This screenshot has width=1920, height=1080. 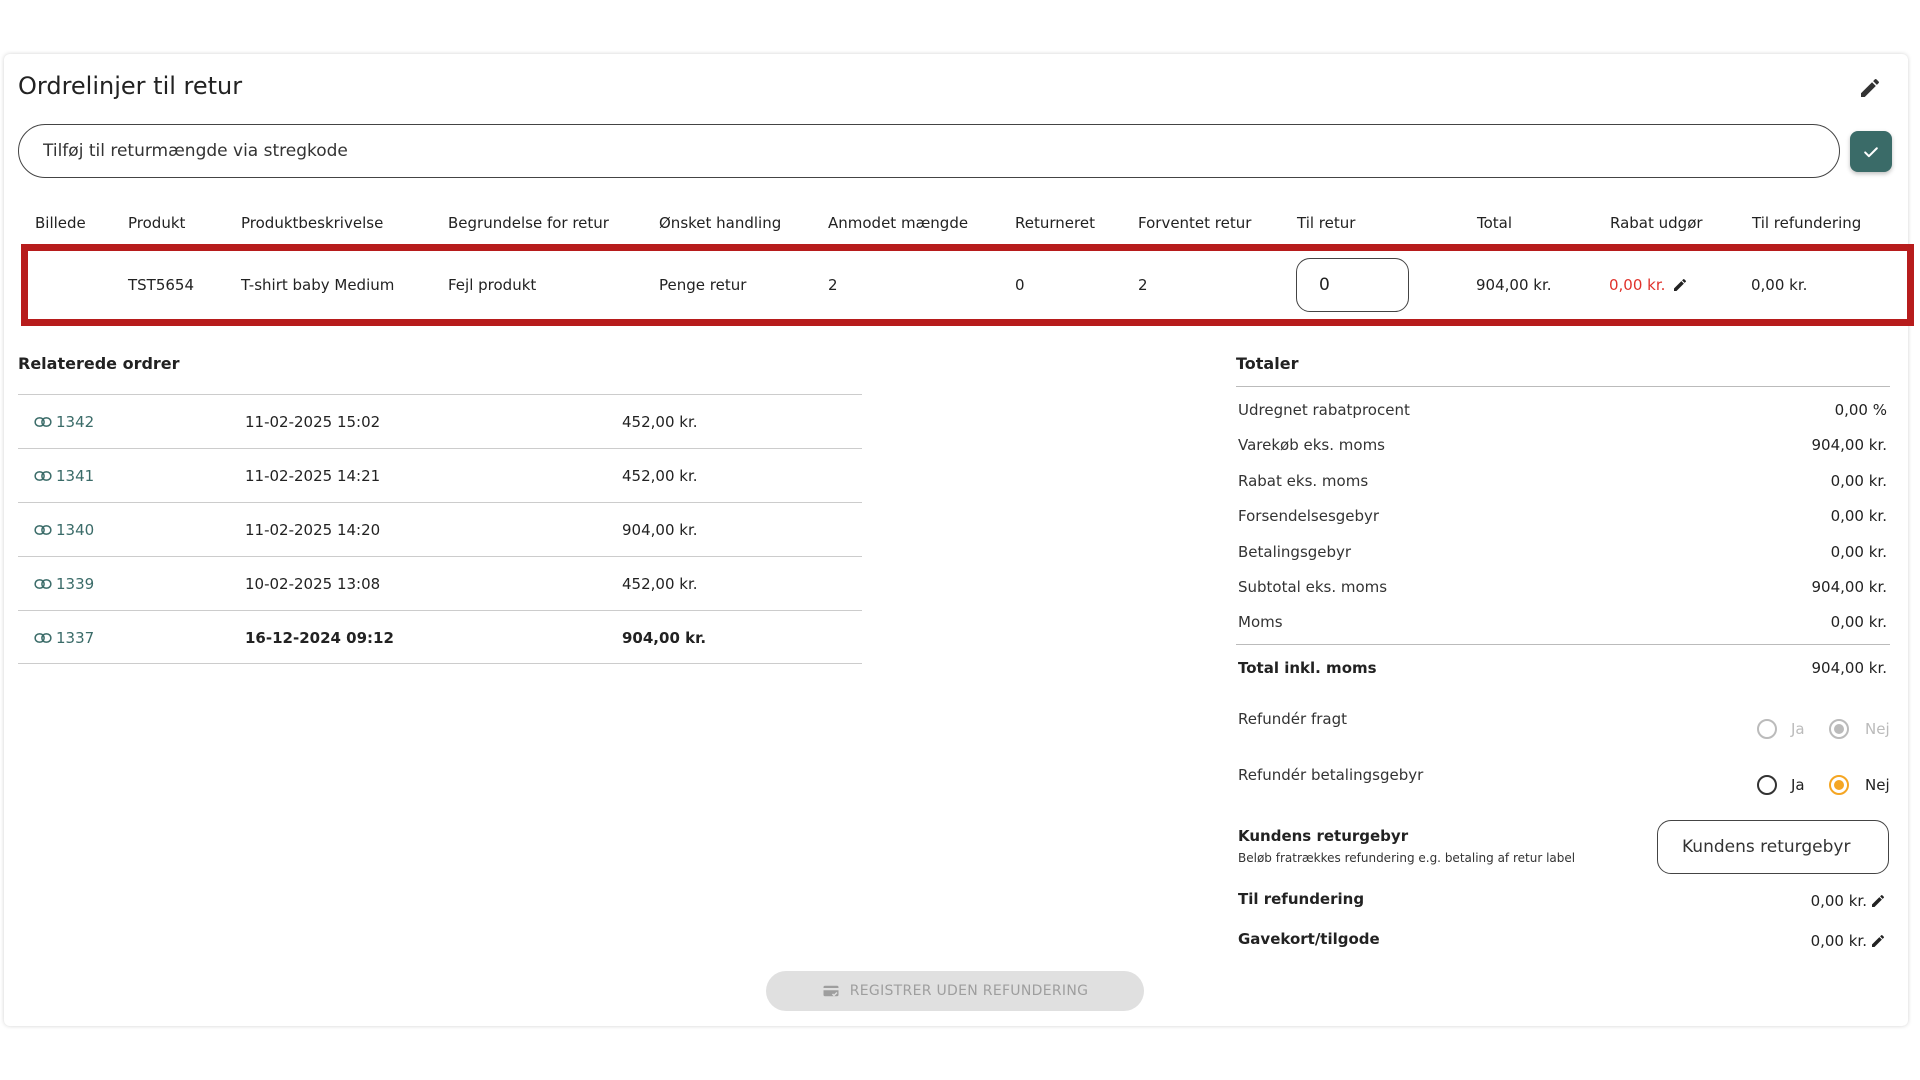 I want to click on refund-freight-label: Refundér fragt, so click(x=1292, y=719).